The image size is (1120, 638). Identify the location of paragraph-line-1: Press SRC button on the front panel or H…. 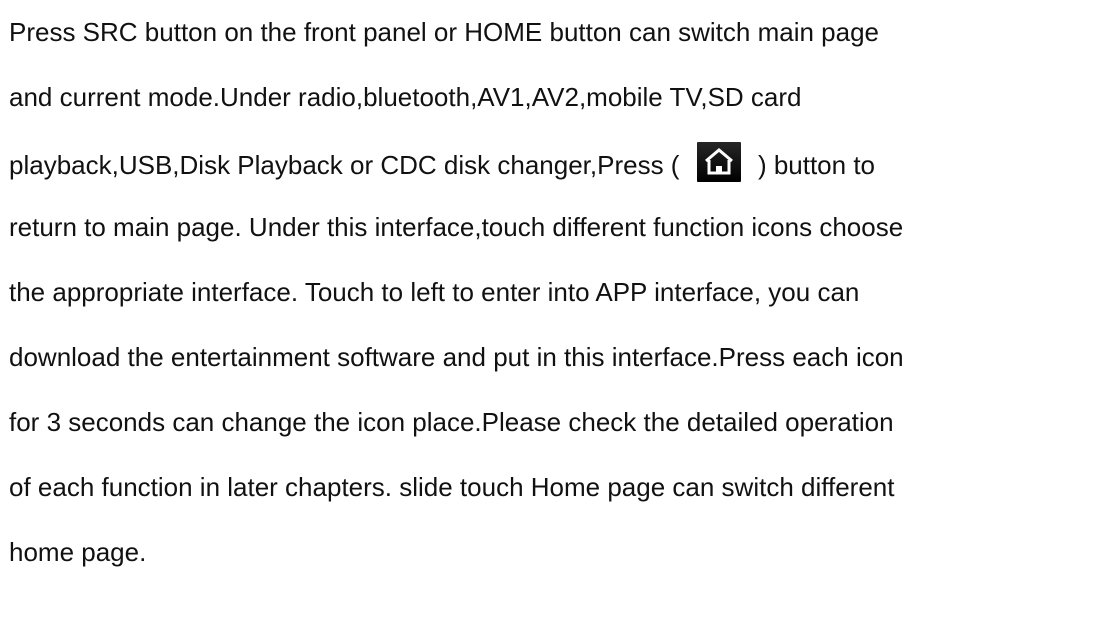
(444, 32).